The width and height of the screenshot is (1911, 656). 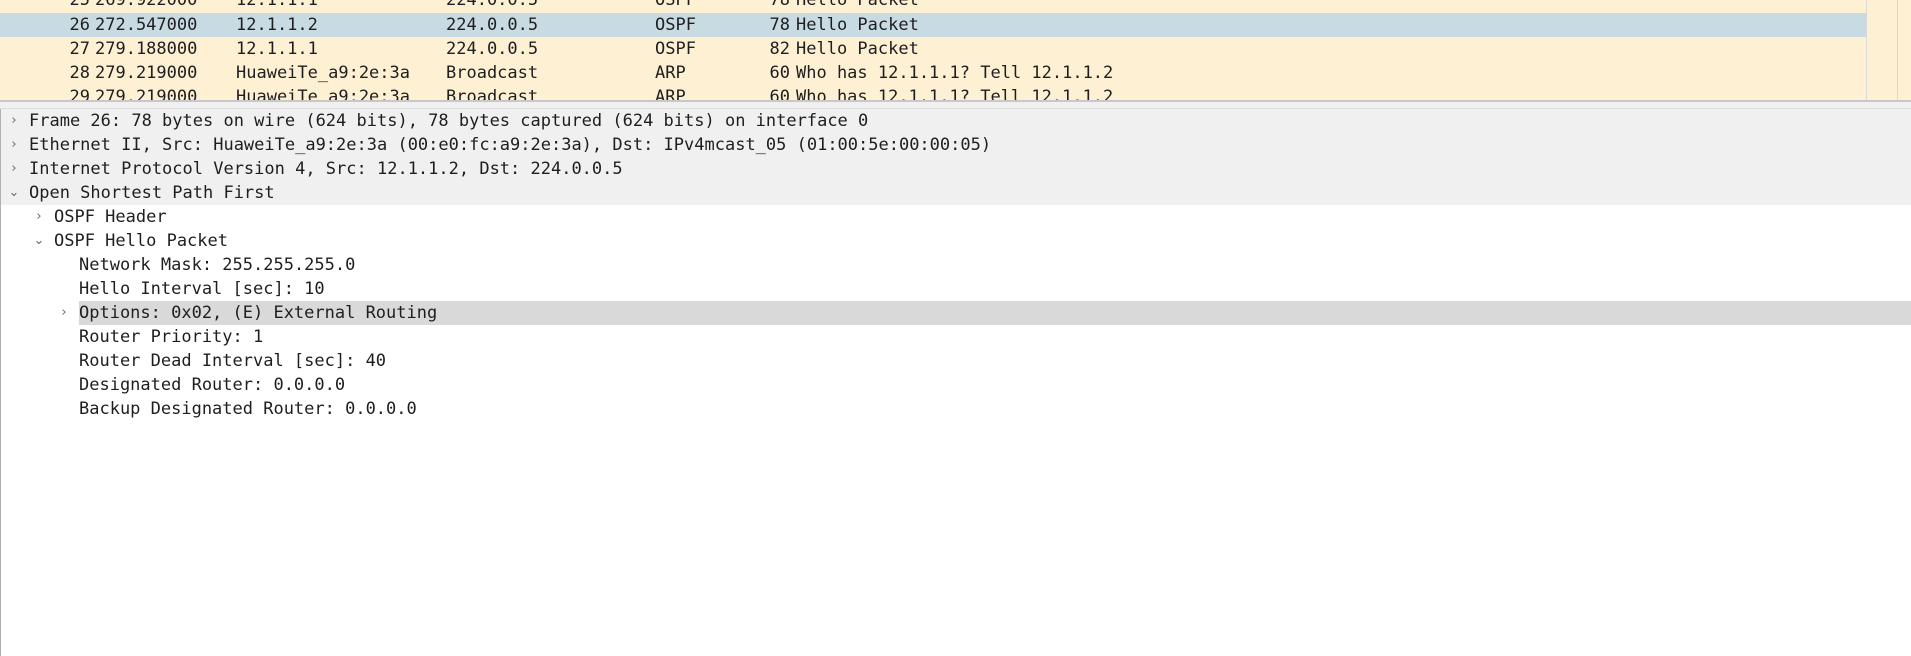 I want to click on tree-item-label: Router Dead Interval [sec]: 40, so click(x=233, y=361).